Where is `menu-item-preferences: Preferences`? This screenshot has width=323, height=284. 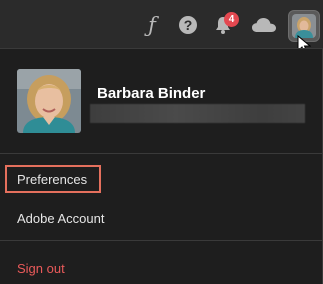 menu-item-preferences: Preferences is located at coordinates (52, 179).